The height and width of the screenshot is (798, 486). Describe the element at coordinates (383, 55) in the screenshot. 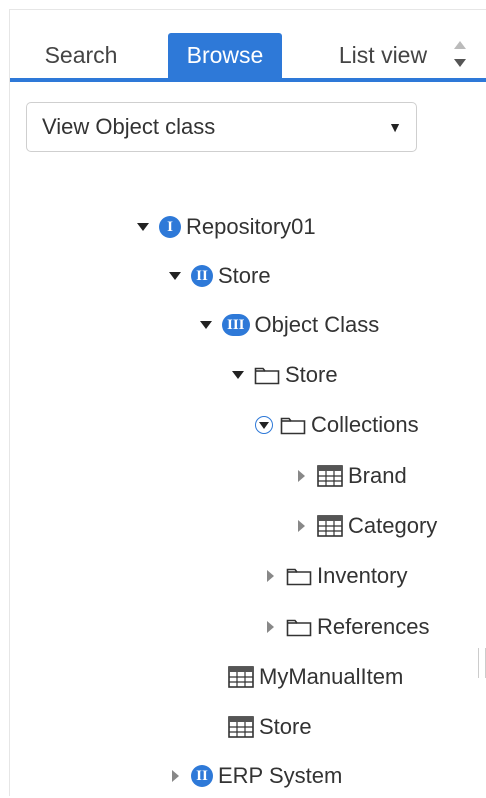

I see `tab-list-view: List view` at that location.